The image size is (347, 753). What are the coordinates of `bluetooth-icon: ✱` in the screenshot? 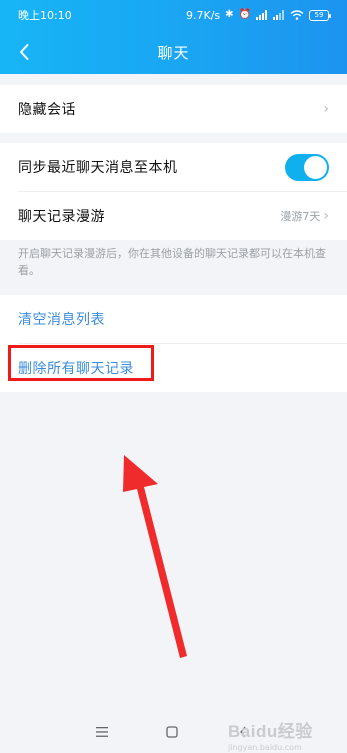 It's located at (229, 14).